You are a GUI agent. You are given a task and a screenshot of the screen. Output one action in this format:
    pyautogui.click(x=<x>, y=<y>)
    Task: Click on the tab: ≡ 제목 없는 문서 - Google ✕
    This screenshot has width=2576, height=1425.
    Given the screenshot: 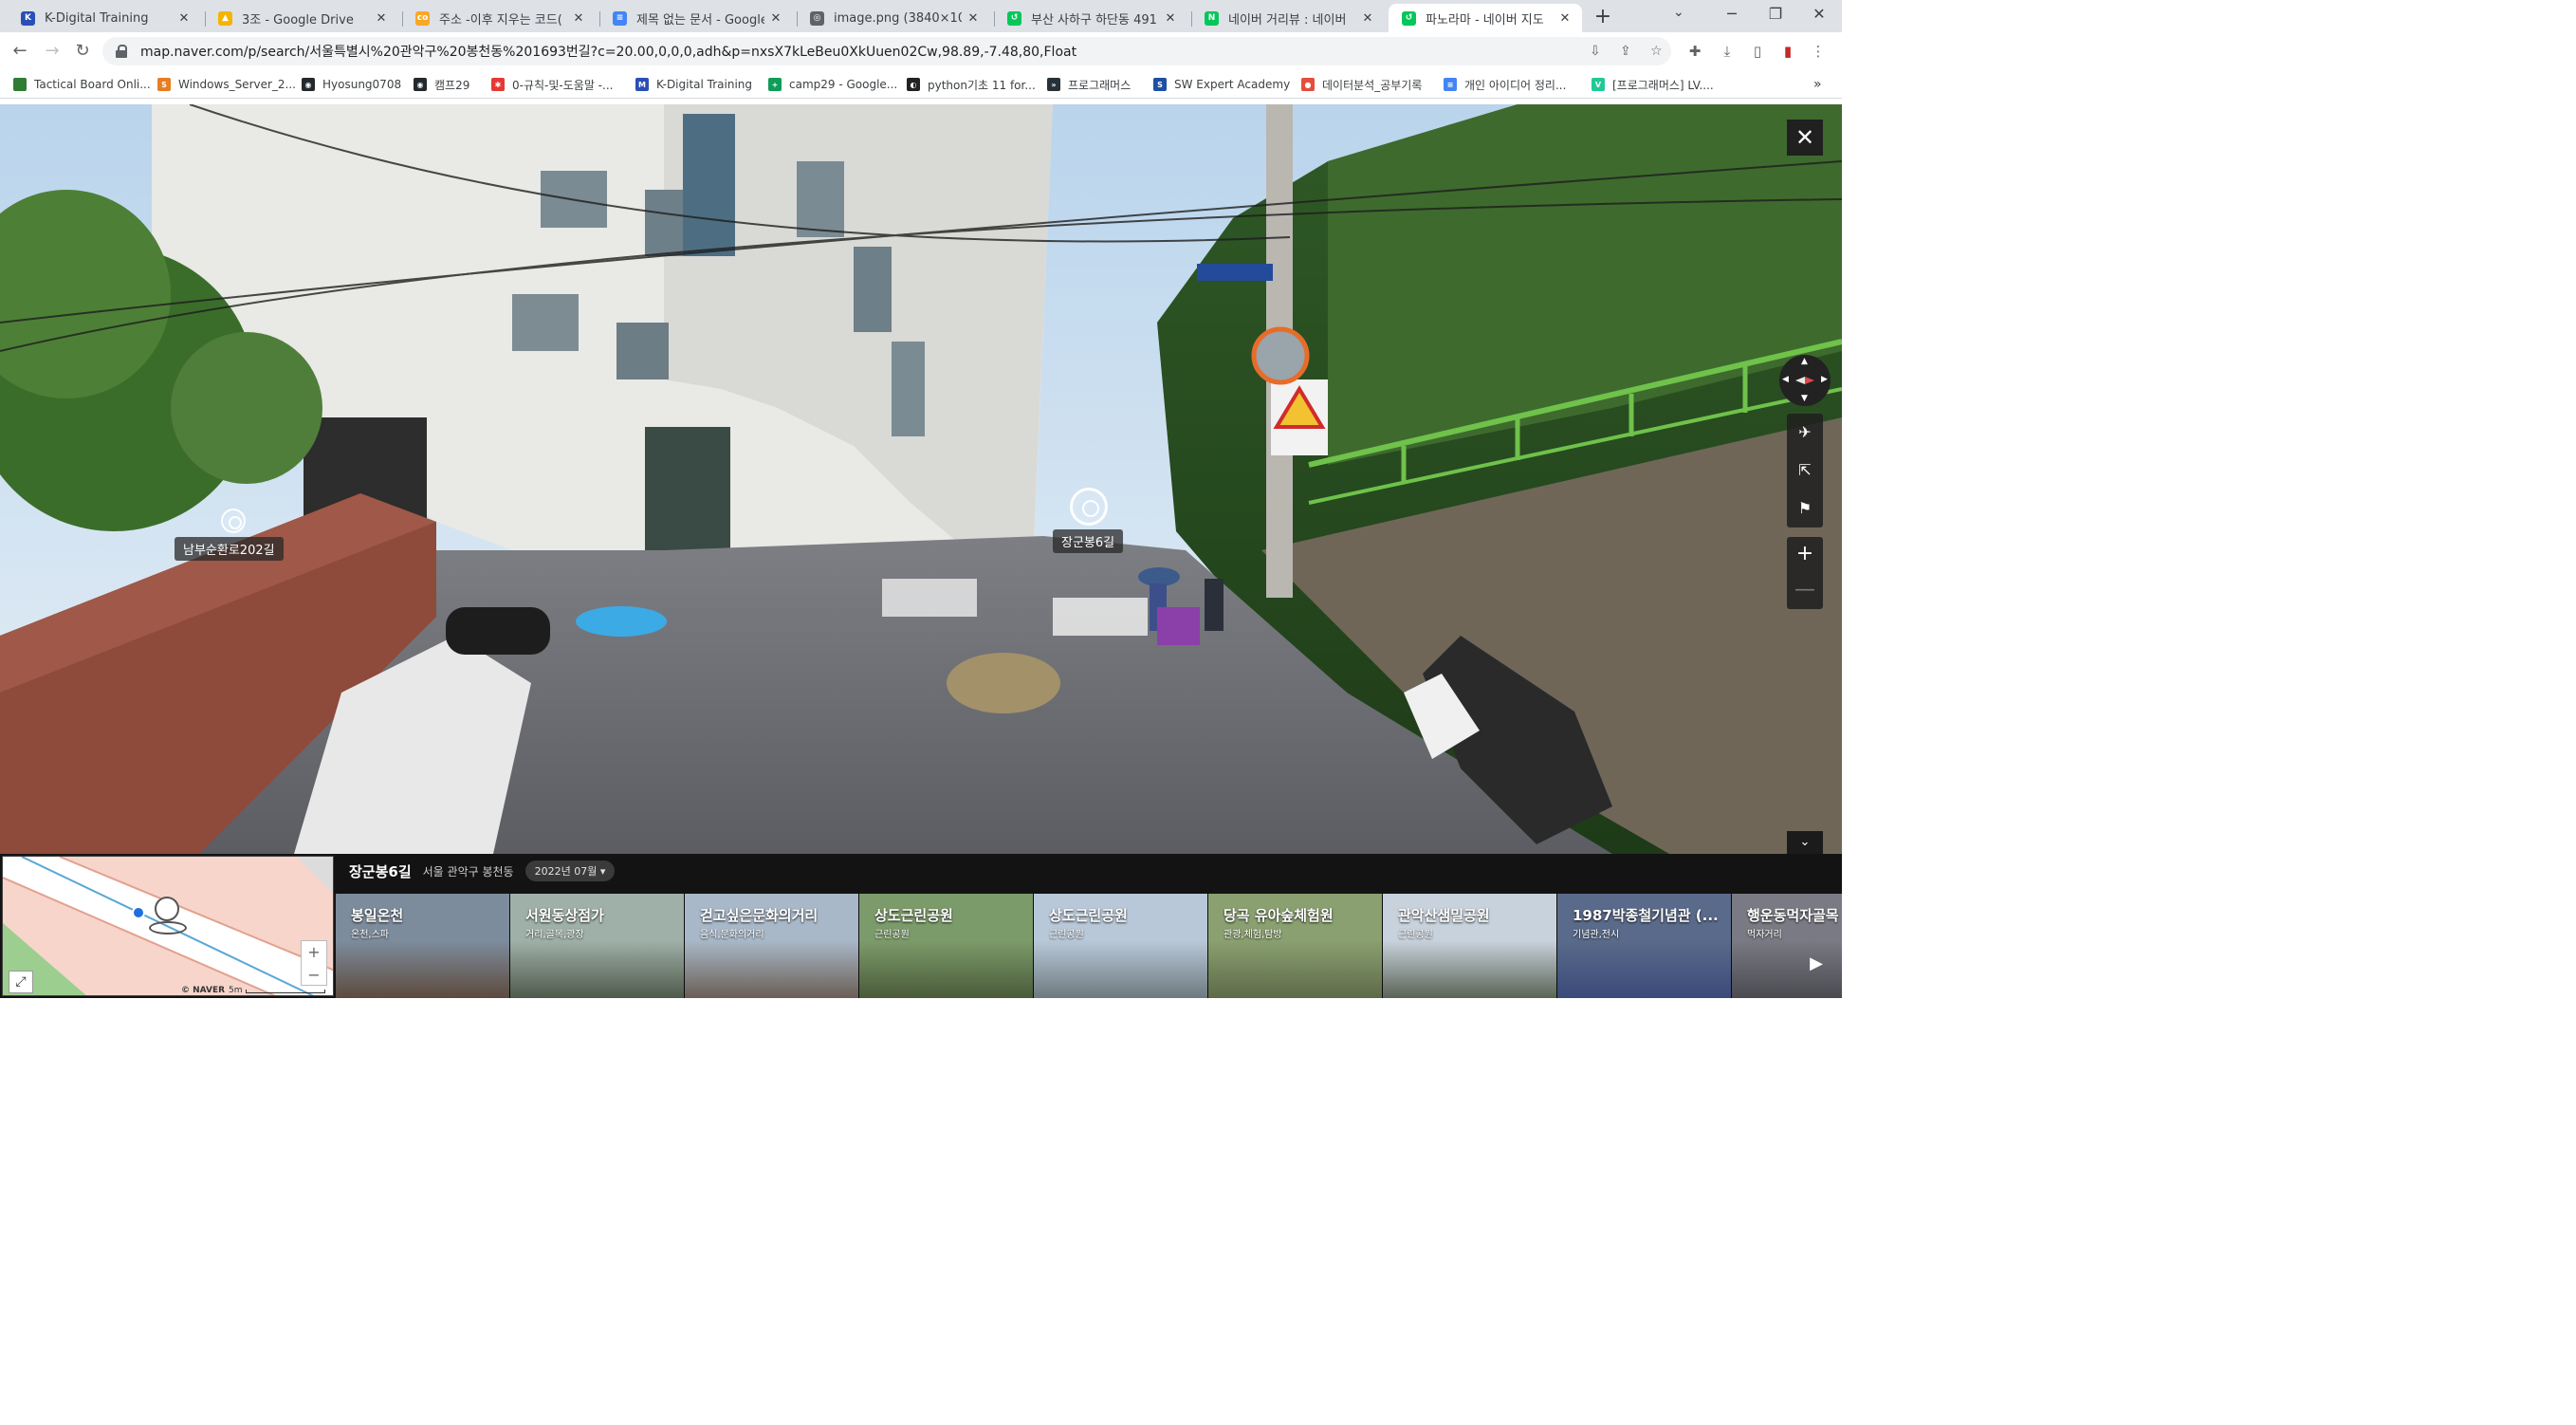 What is the action you would take?
    pyautogui.click(x=696, y=18)
    